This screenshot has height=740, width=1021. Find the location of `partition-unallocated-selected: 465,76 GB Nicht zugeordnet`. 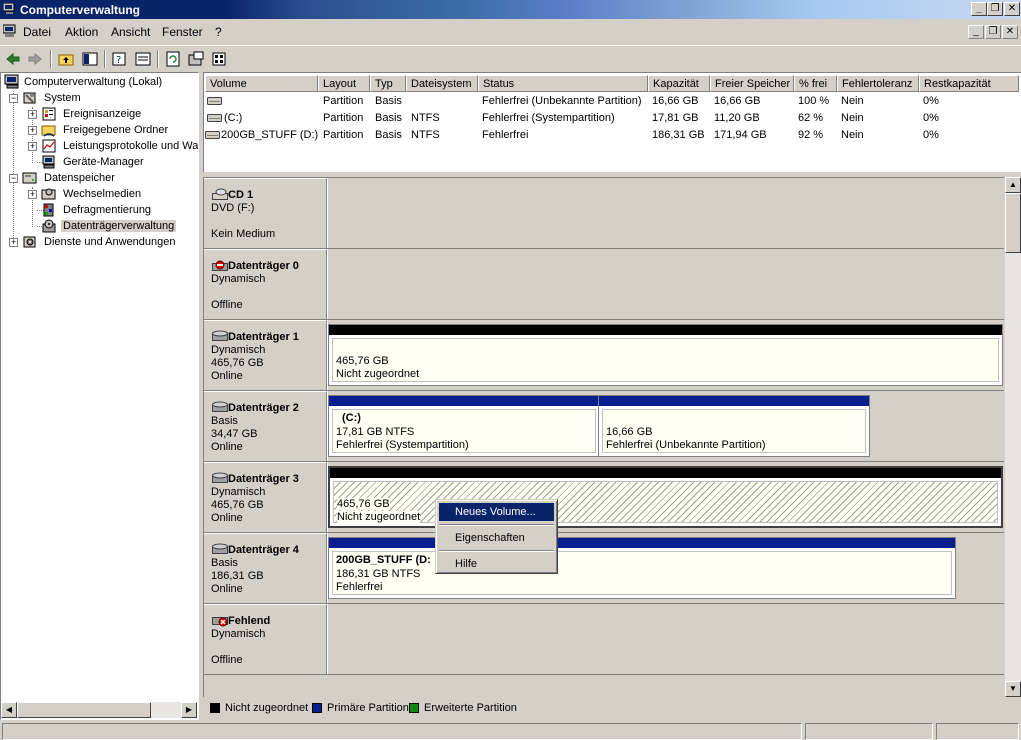

partition-unallocated-selected: 465,76 GB Nicht zugeordnet is located at coordinates (665, 497).